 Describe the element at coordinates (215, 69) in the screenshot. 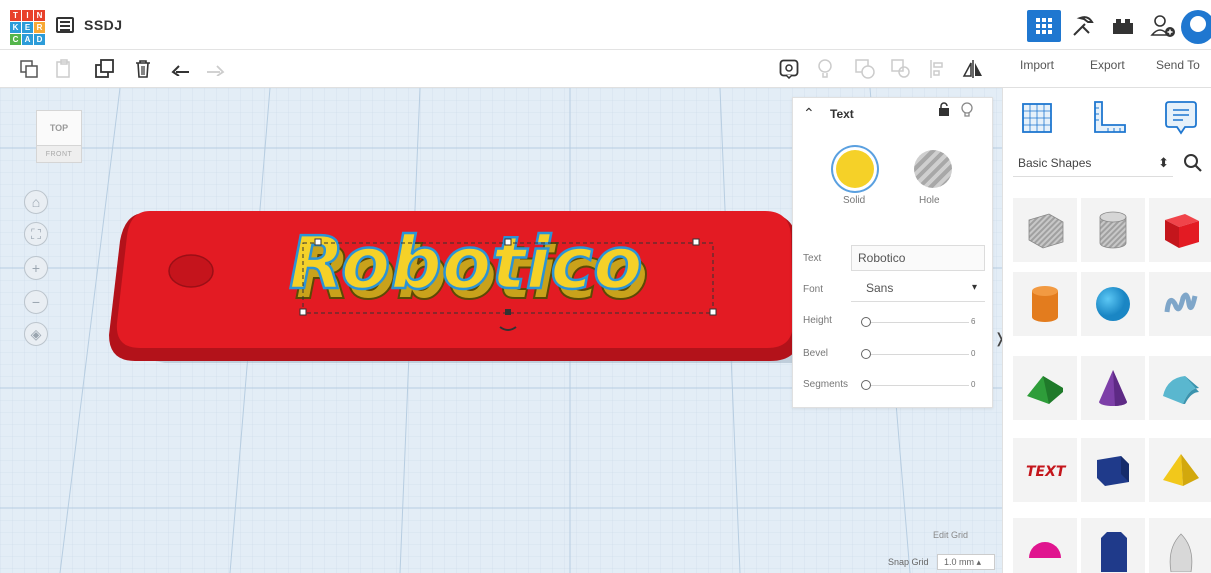

I see `redo-icon` at that location.